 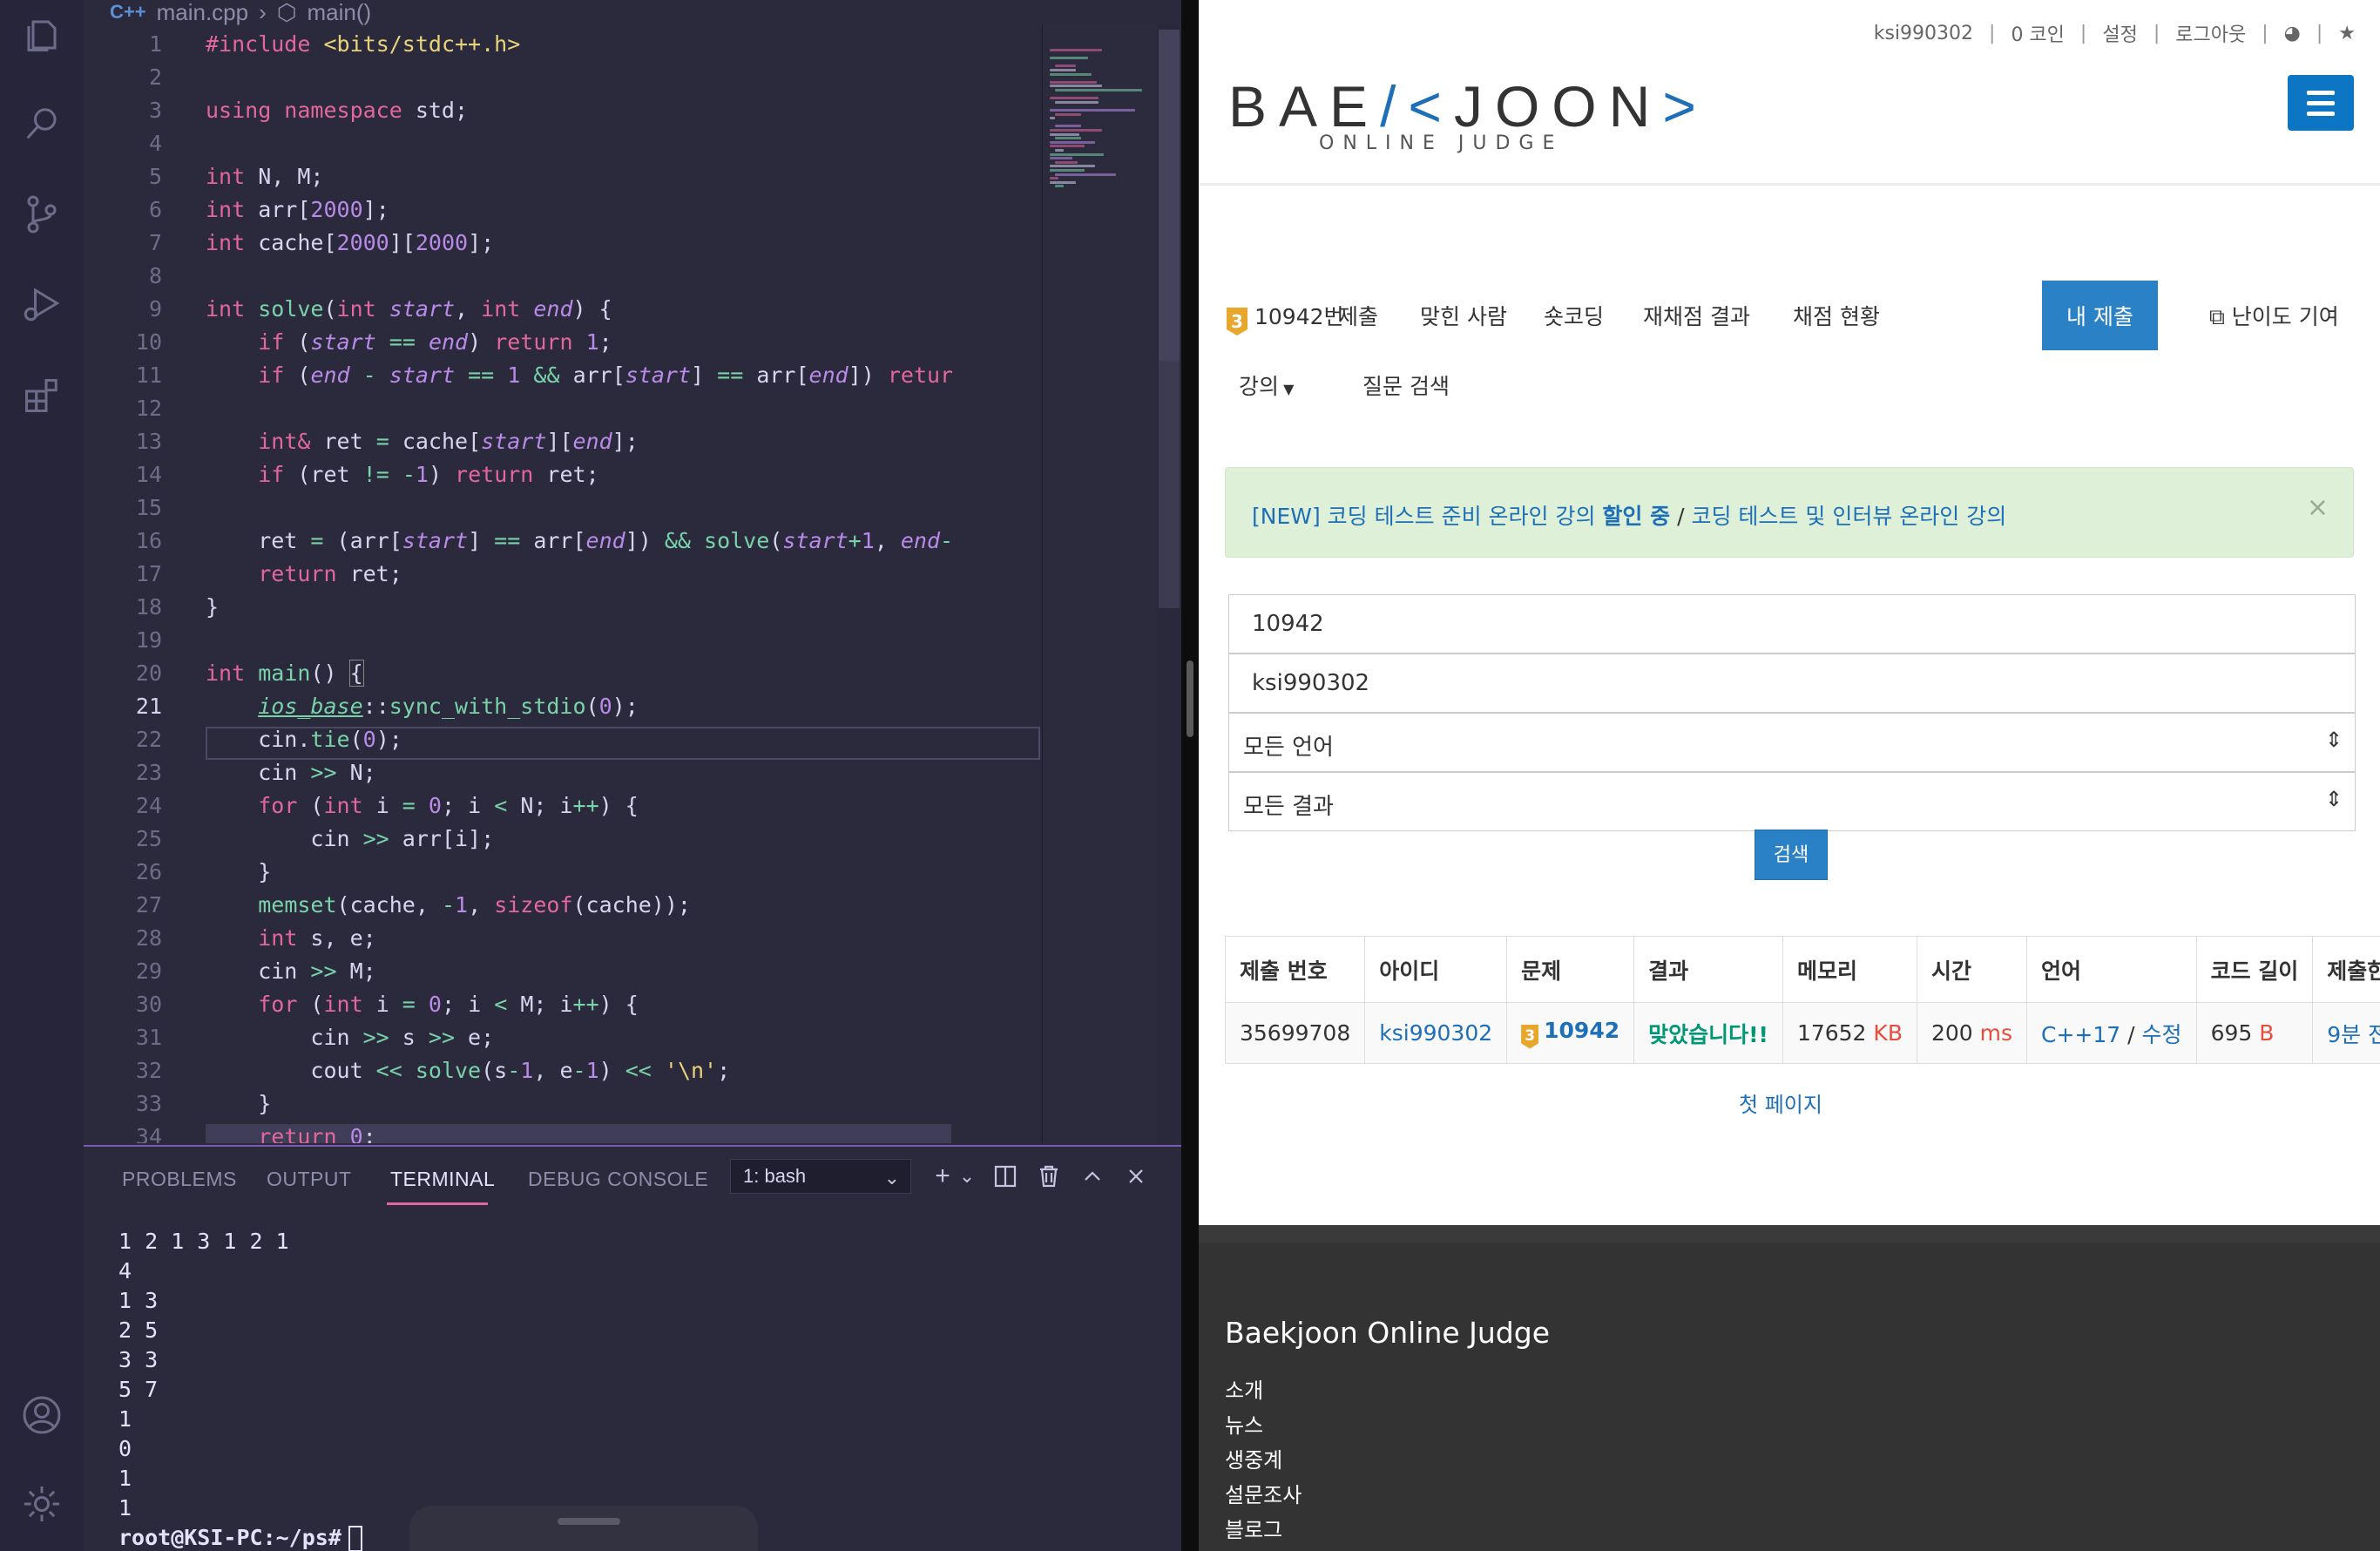 I want to click on line-number: 20, so click(x=148, y=673).